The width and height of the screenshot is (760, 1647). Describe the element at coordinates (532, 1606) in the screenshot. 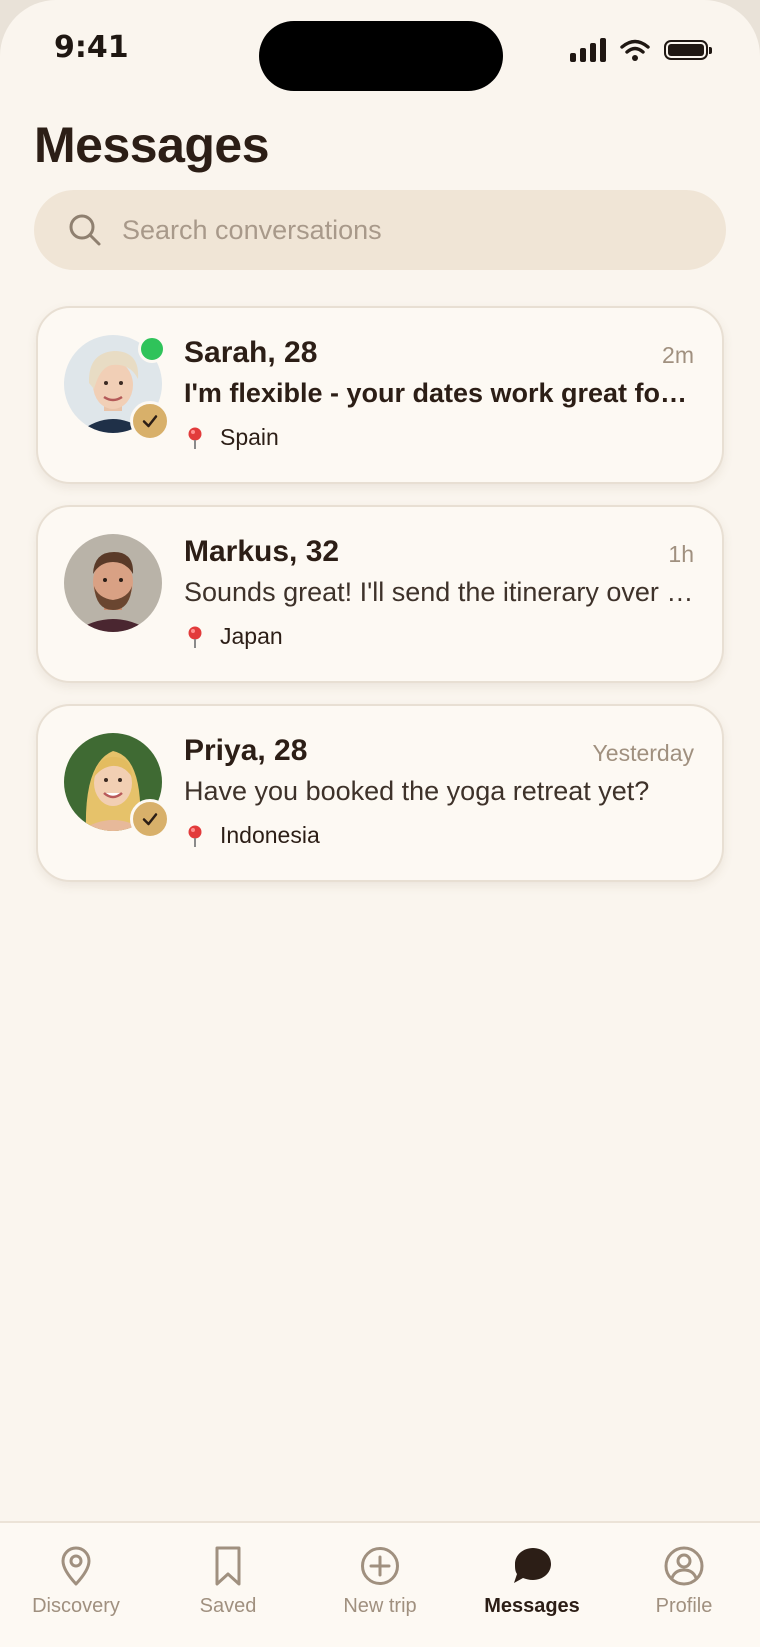

I see `tab-label: Messages` at that location.